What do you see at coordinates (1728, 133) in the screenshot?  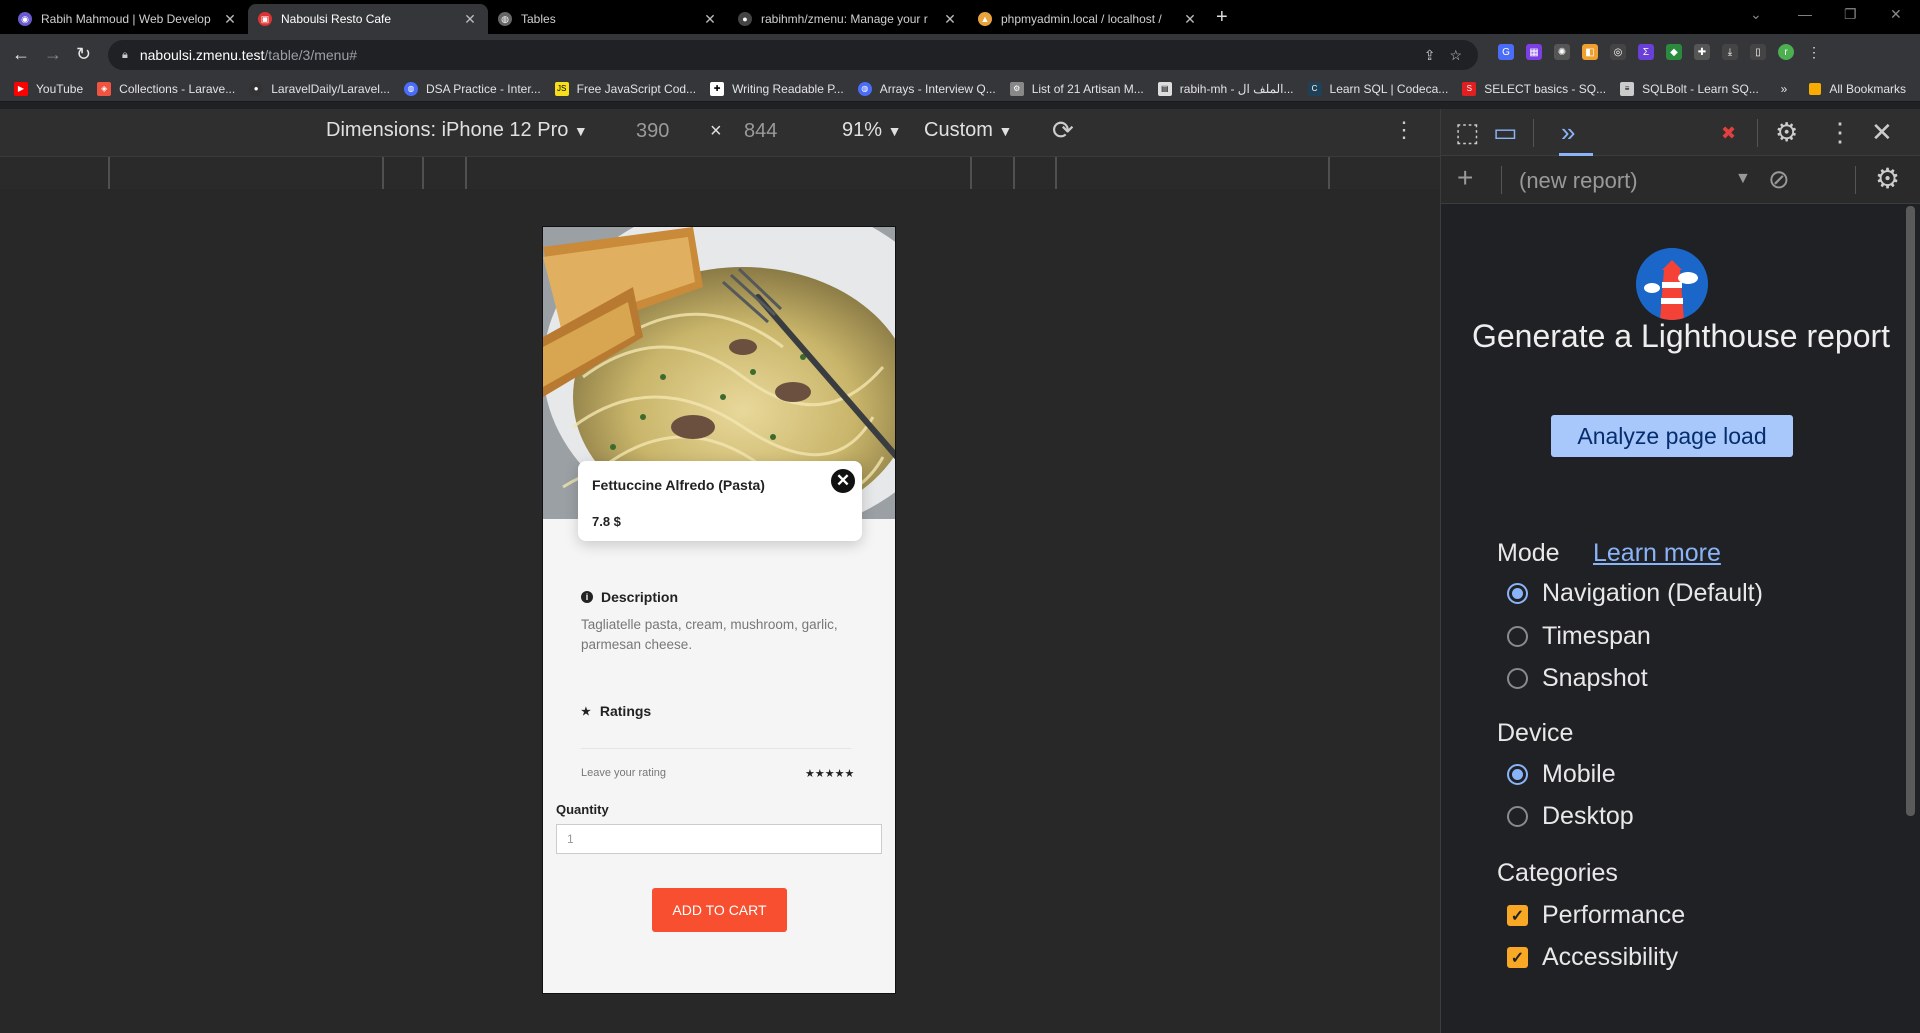 I see `issues-icon: ✖` at bounding box center [1728, 133].